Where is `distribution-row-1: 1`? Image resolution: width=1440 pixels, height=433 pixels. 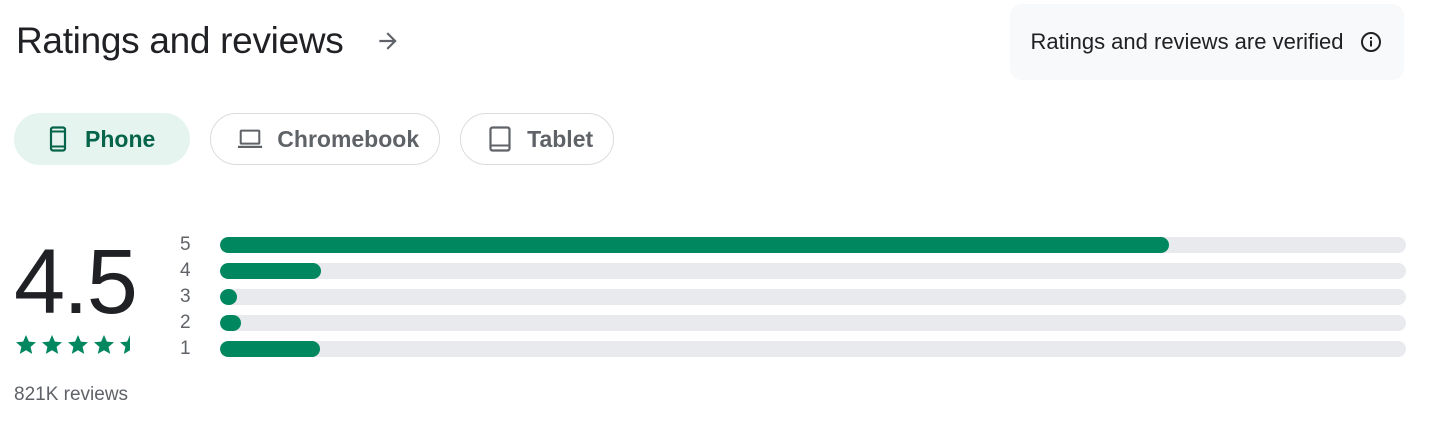
distribution-row-1: 1 is located at coordinates (793, 349).